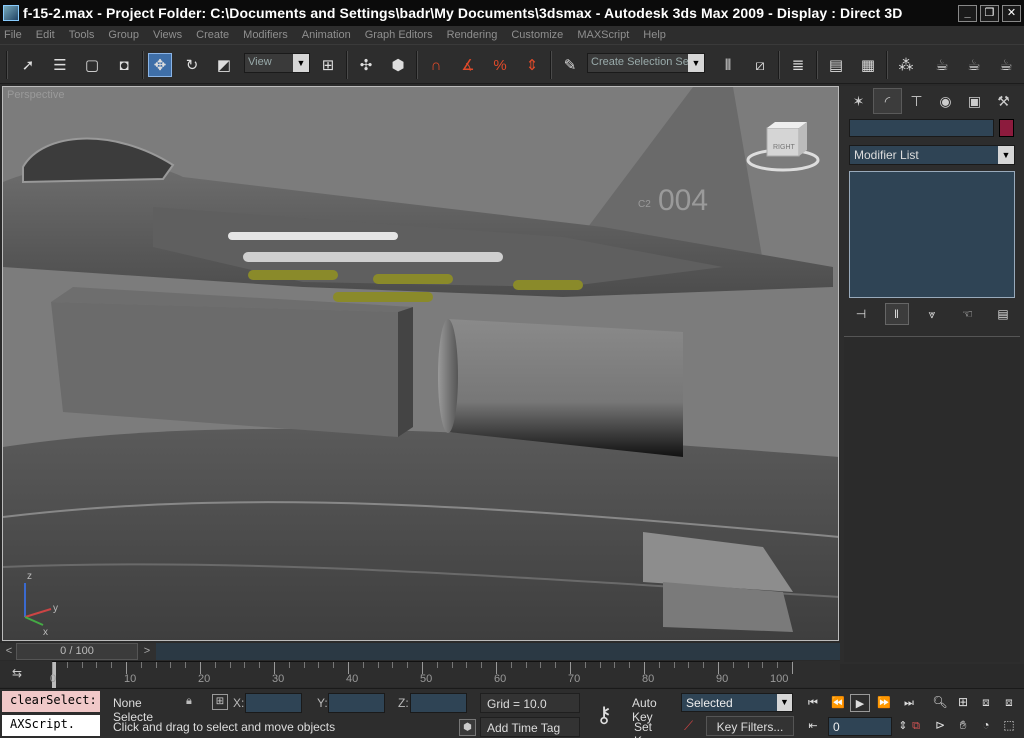  What do you see at coordinates (356, 703) in the screenshot?
I see `y-coordinate-field` at bounding box center [356, 703].